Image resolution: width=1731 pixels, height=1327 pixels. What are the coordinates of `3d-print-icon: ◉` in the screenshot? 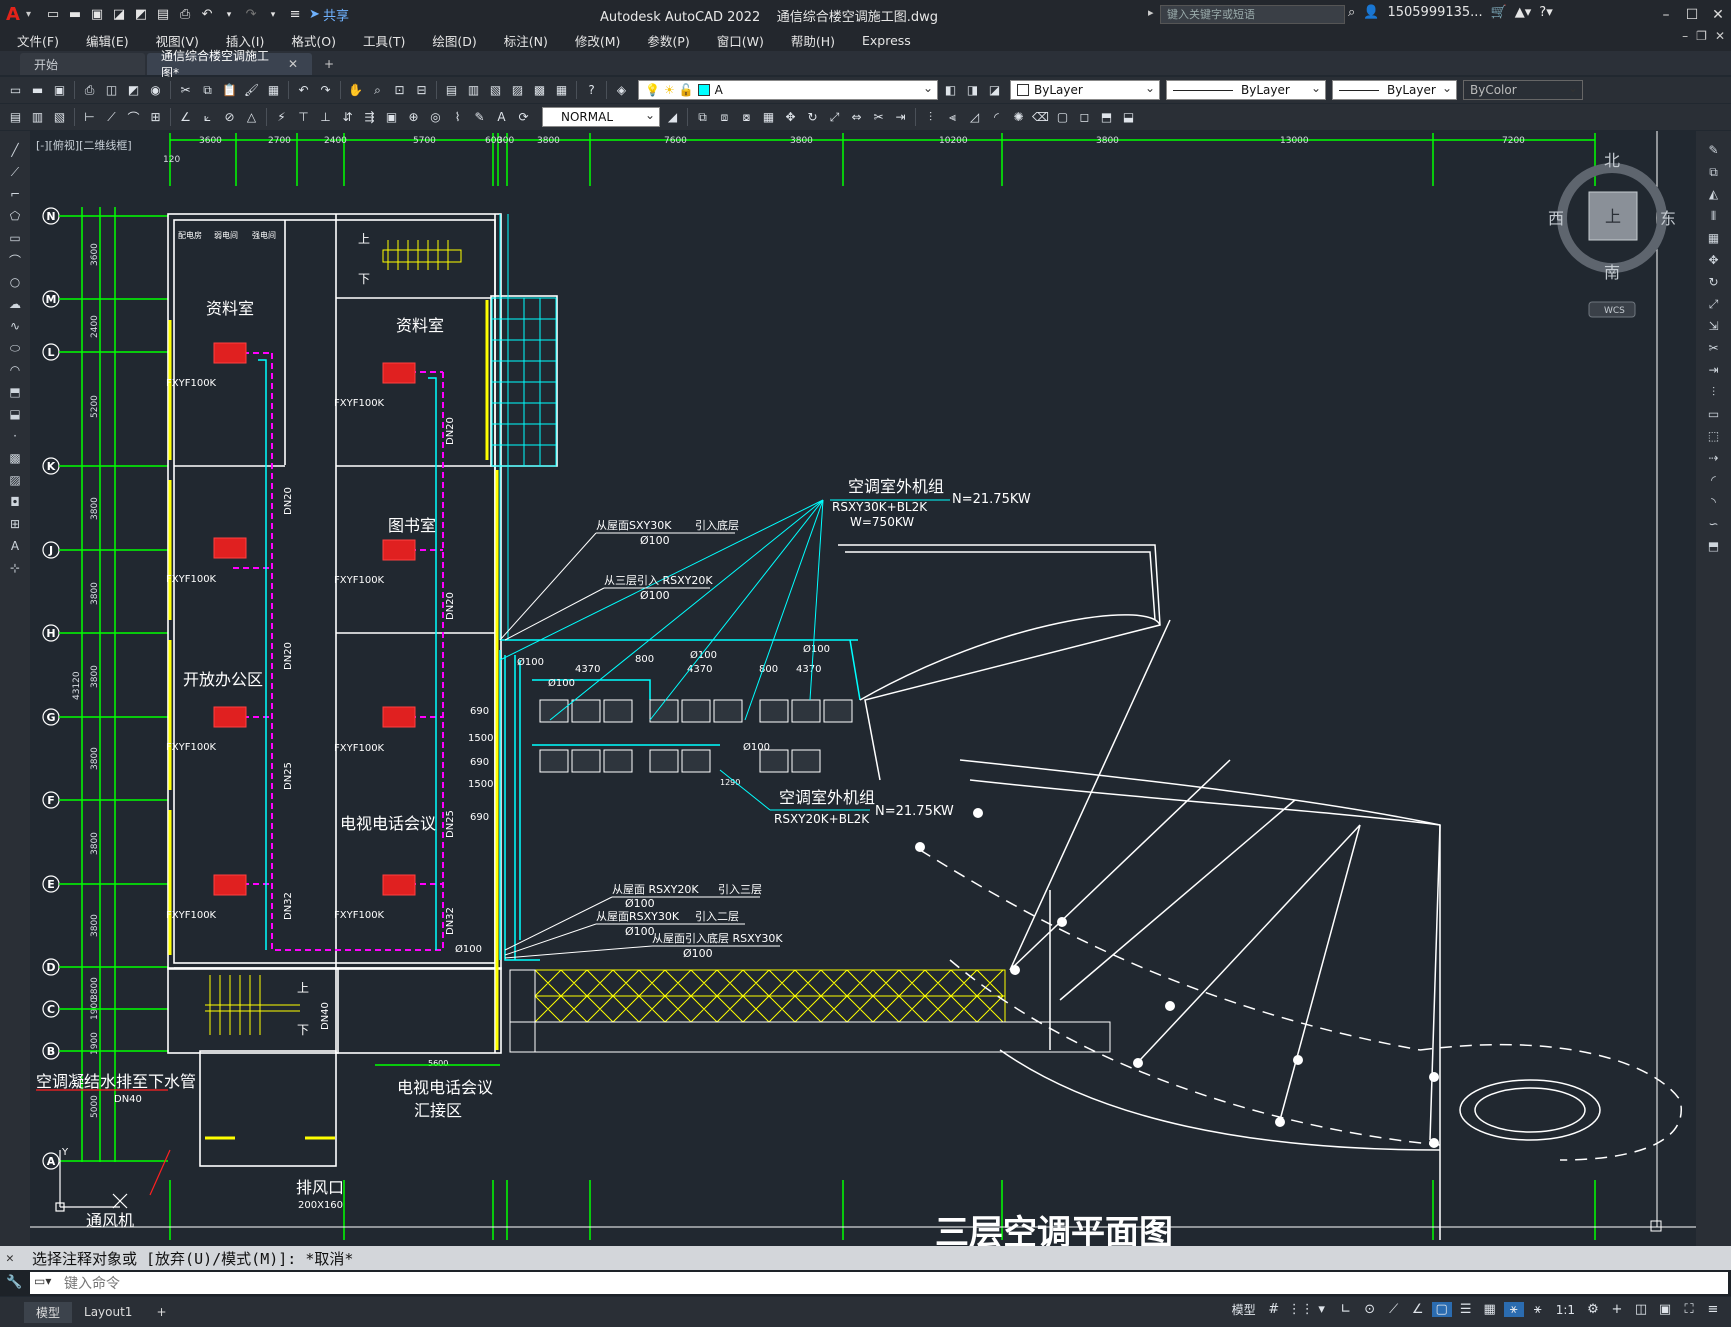 It's located at (155, 90).